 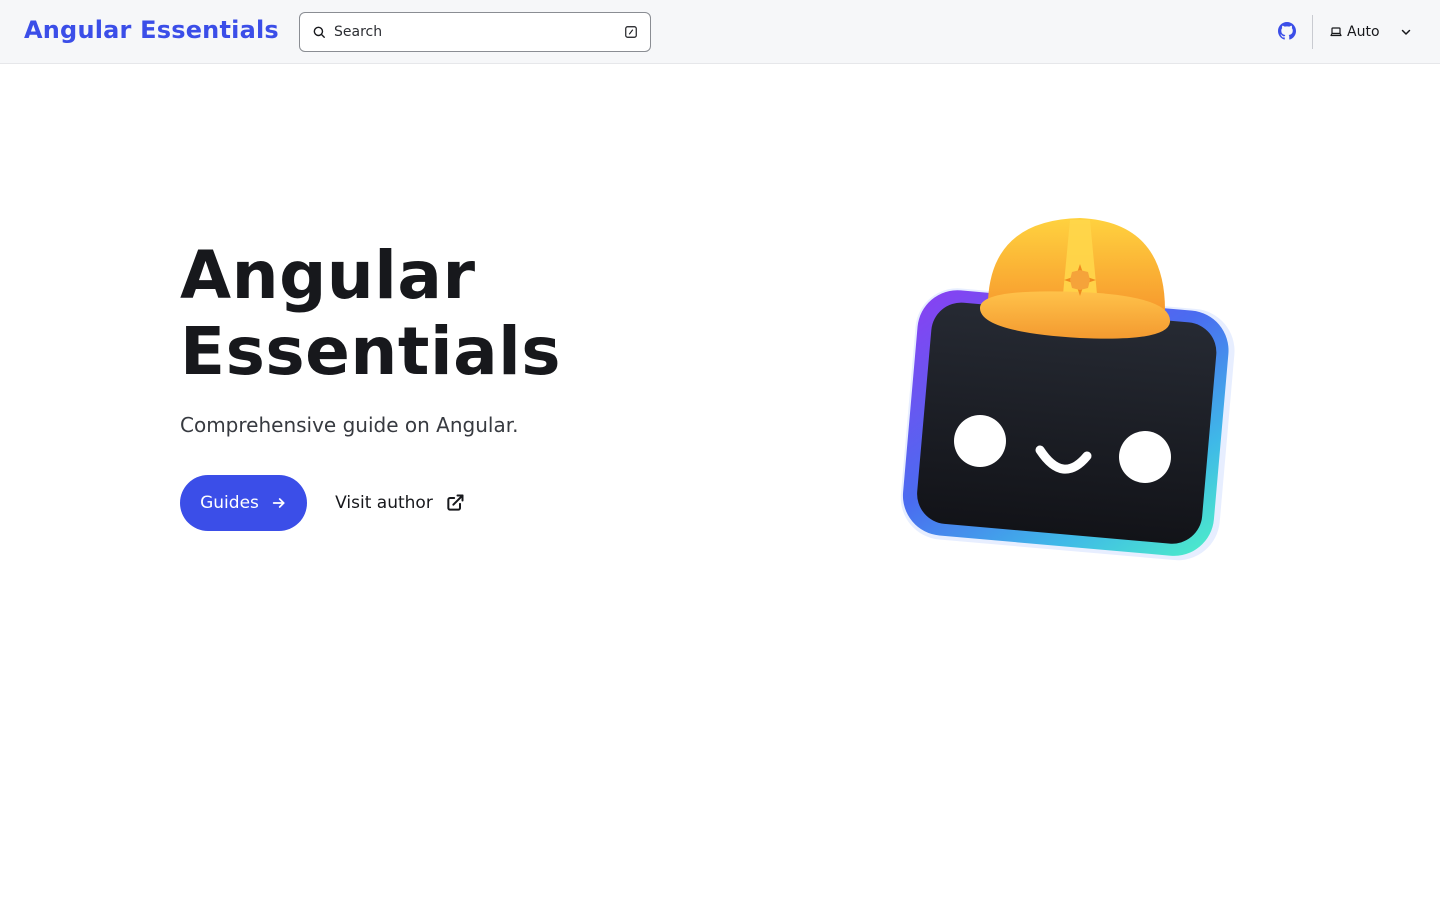 I want to click on keyboard-shortcut-icon, so click(x=631, y=32).